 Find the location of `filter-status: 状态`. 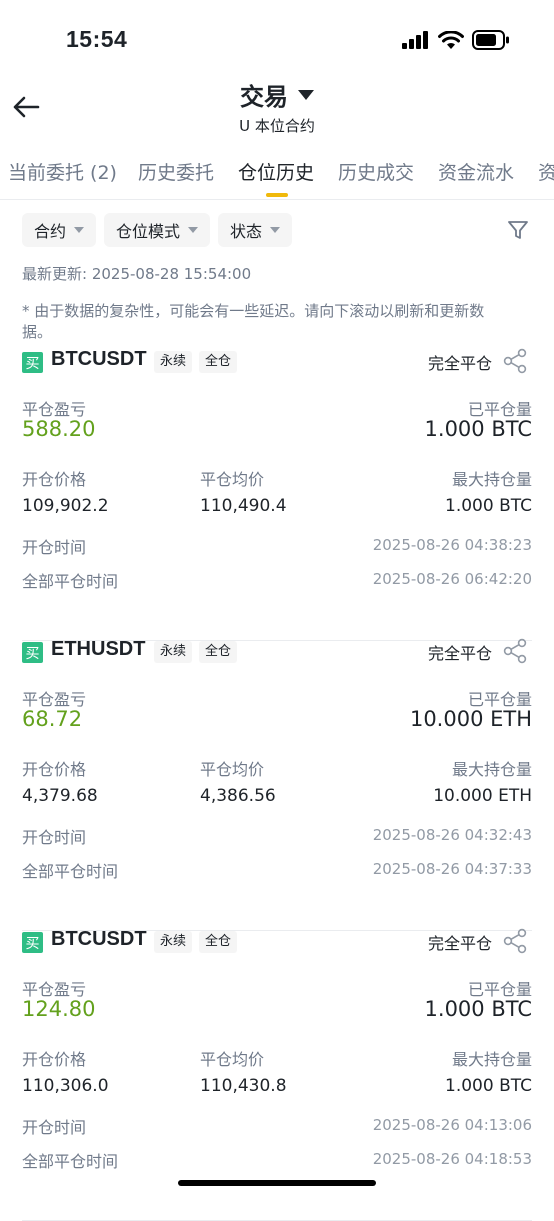

filter-status: 状态 is located at coordinates (255, 230).